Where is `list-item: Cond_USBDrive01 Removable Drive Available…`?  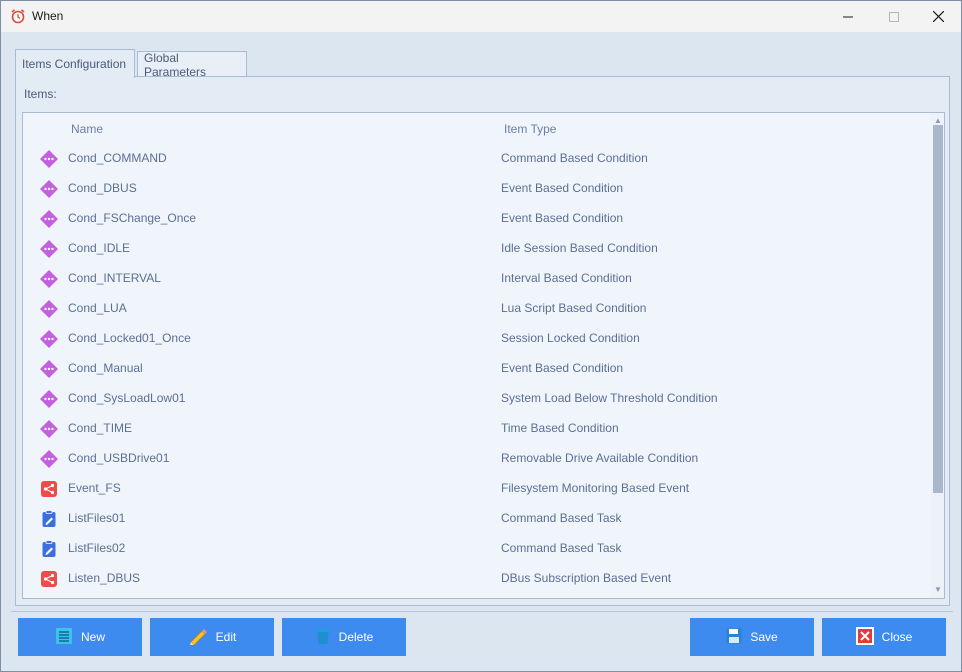
list-item: Cond_USBDrive01 Removable Drive Available… is located at coordinates (477, 458).